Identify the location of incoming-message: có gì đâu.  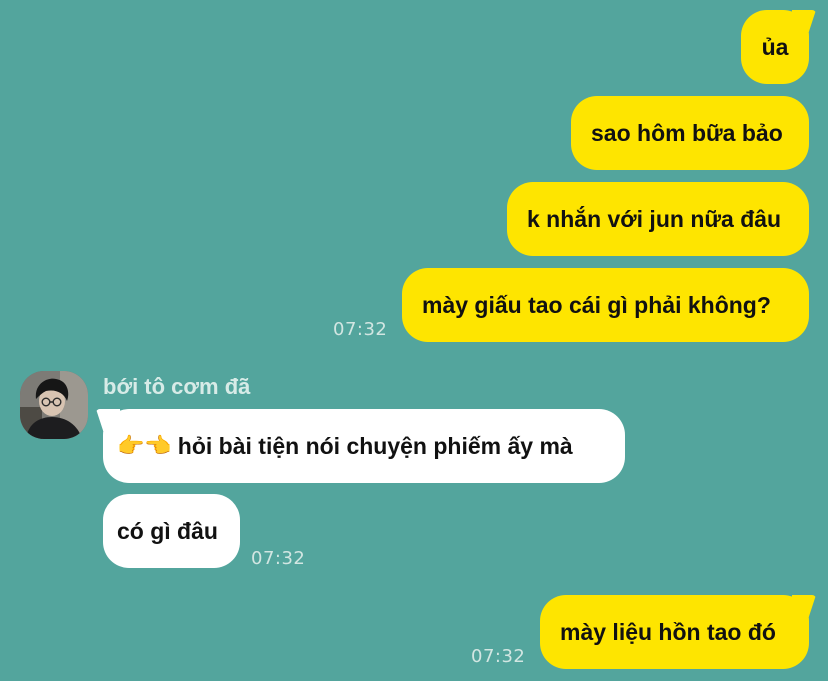
(171, 531).